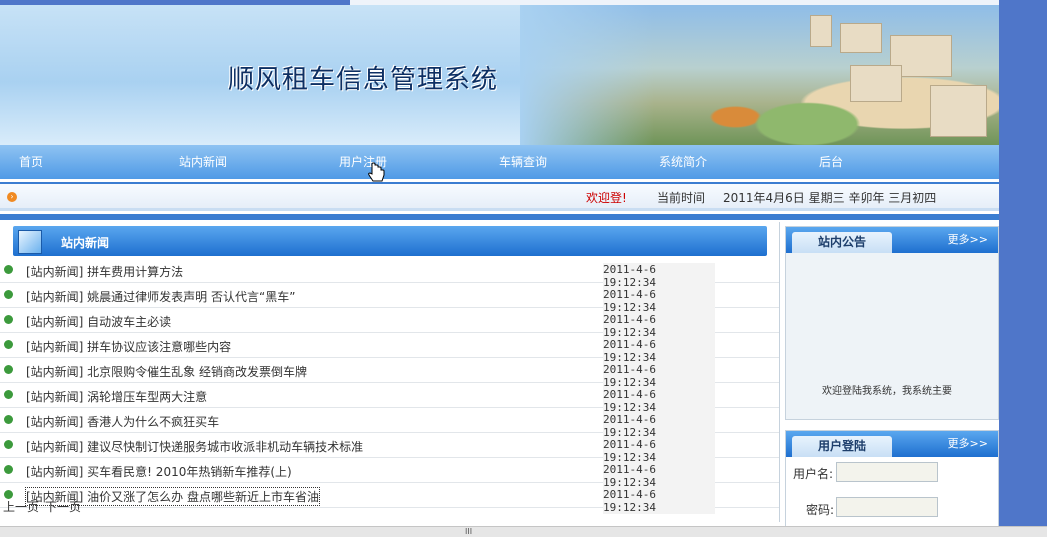  What do you see at coordinates (468, 531) in the screenshot?
I see `scrollbar-grip: III` at bounding box center [468, 531].